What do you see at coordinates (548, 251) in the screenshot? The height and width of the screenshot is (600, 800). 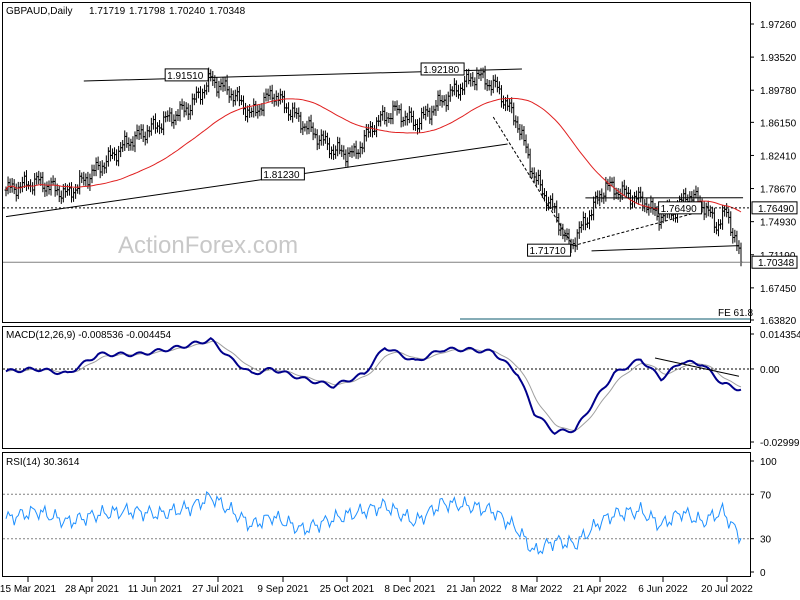 I see `level-label: 1.71710` at bounding box center [548, 251].